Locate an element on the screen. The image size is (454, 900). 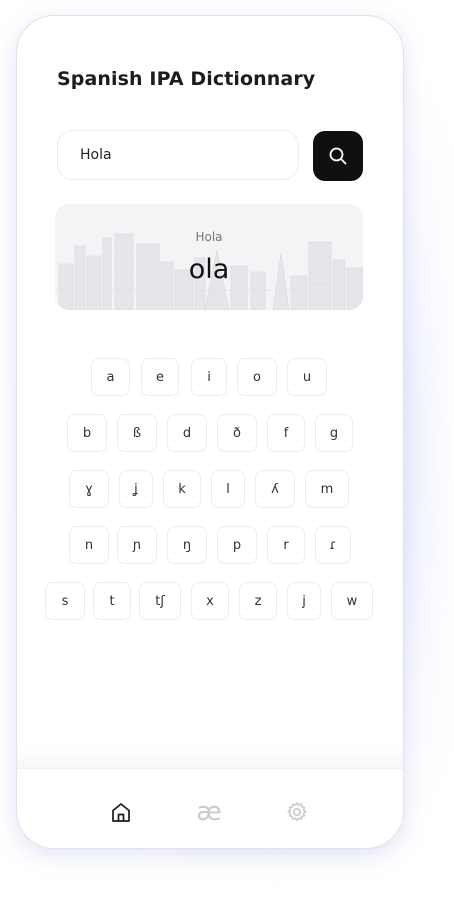
ipa-key: ß is located at coordinates (137, 433).